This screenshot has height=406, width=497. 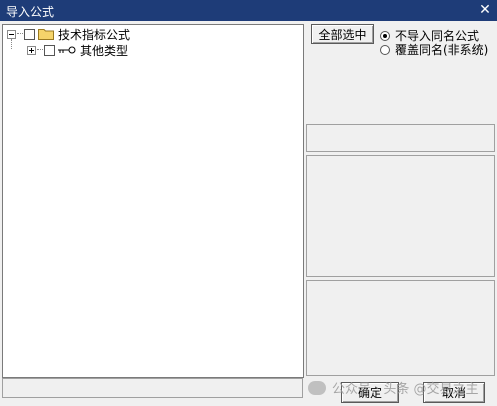 I want to click on close-button: ✕, so click(x=485, y=10).